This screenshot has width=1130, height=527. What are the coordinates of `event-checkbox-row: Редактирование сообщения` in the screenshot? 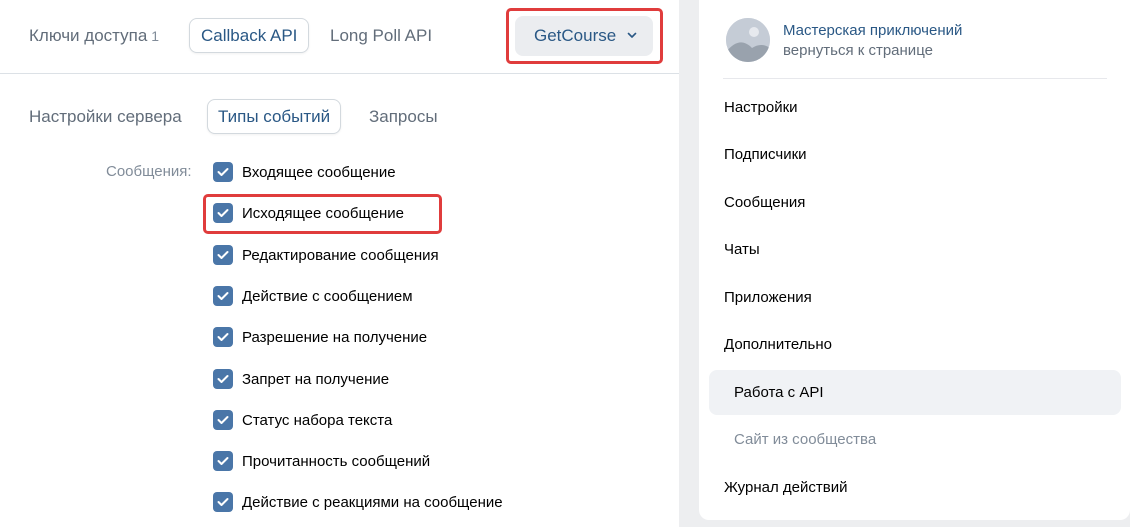 It's located at (326, 255).